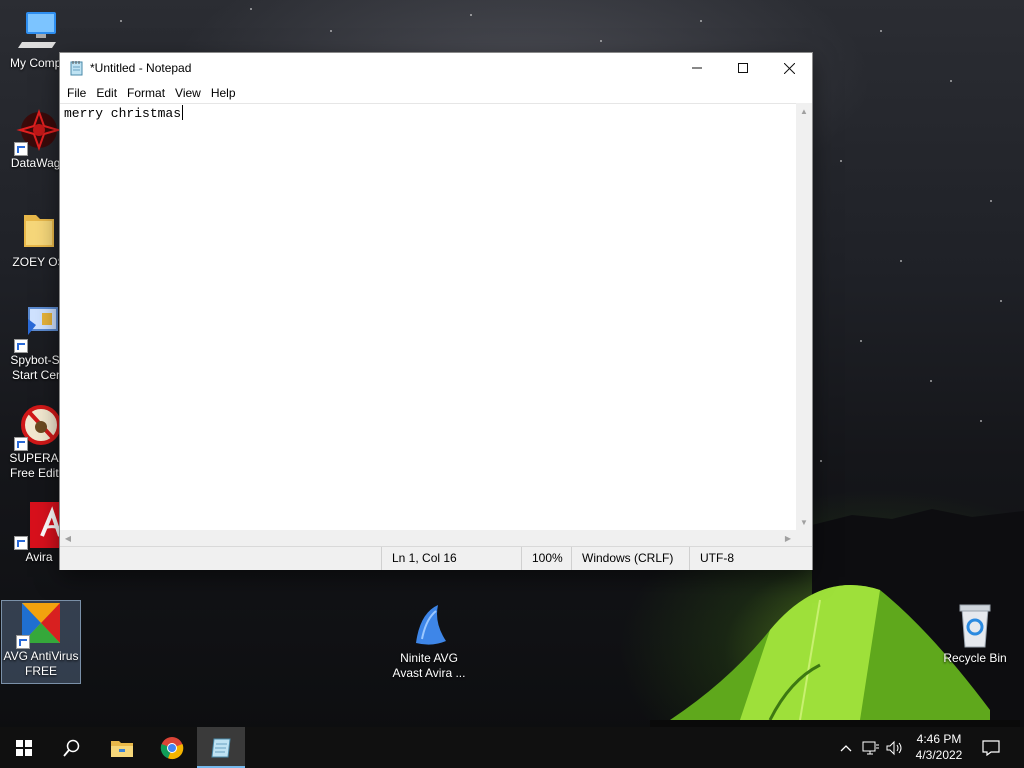  I want to click on show-hidden-icons-button, so click(846, 747).